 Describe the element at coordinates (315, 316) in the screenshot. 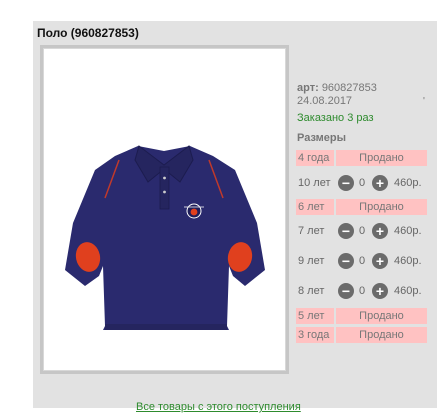

I see `size-label: 5 лет` at that location.